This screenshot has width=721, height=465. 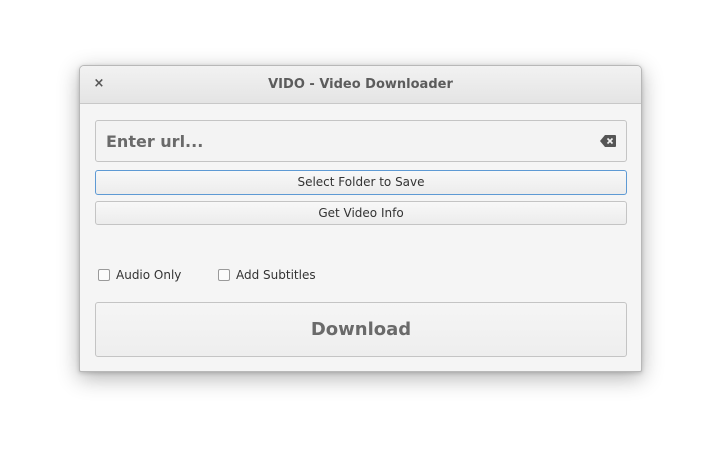 What do you see at coordinates (608, 141) in the screenshot?
I see `edit-clear-icon` at bounding box center [608, 141].